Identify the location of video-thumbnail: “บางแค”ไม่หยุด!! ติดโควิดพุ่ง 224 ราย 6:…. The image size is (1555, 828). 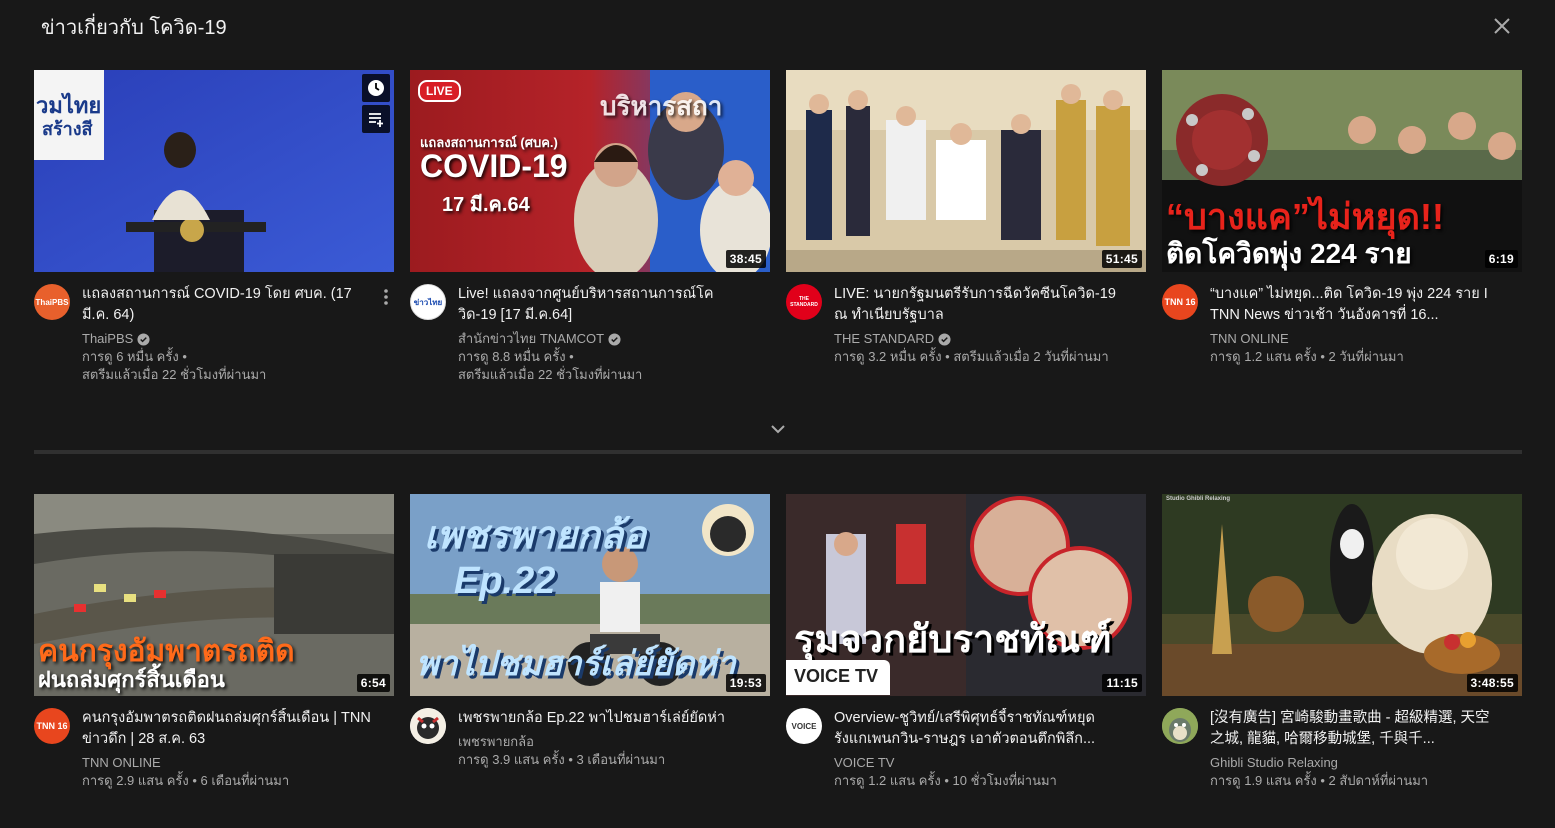
(1342, 171).